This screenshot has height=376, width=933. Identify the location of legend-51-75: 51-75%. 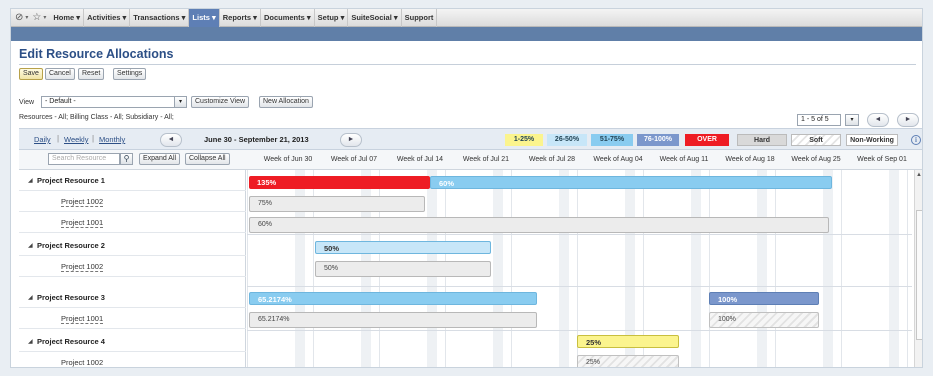
(612, 140).